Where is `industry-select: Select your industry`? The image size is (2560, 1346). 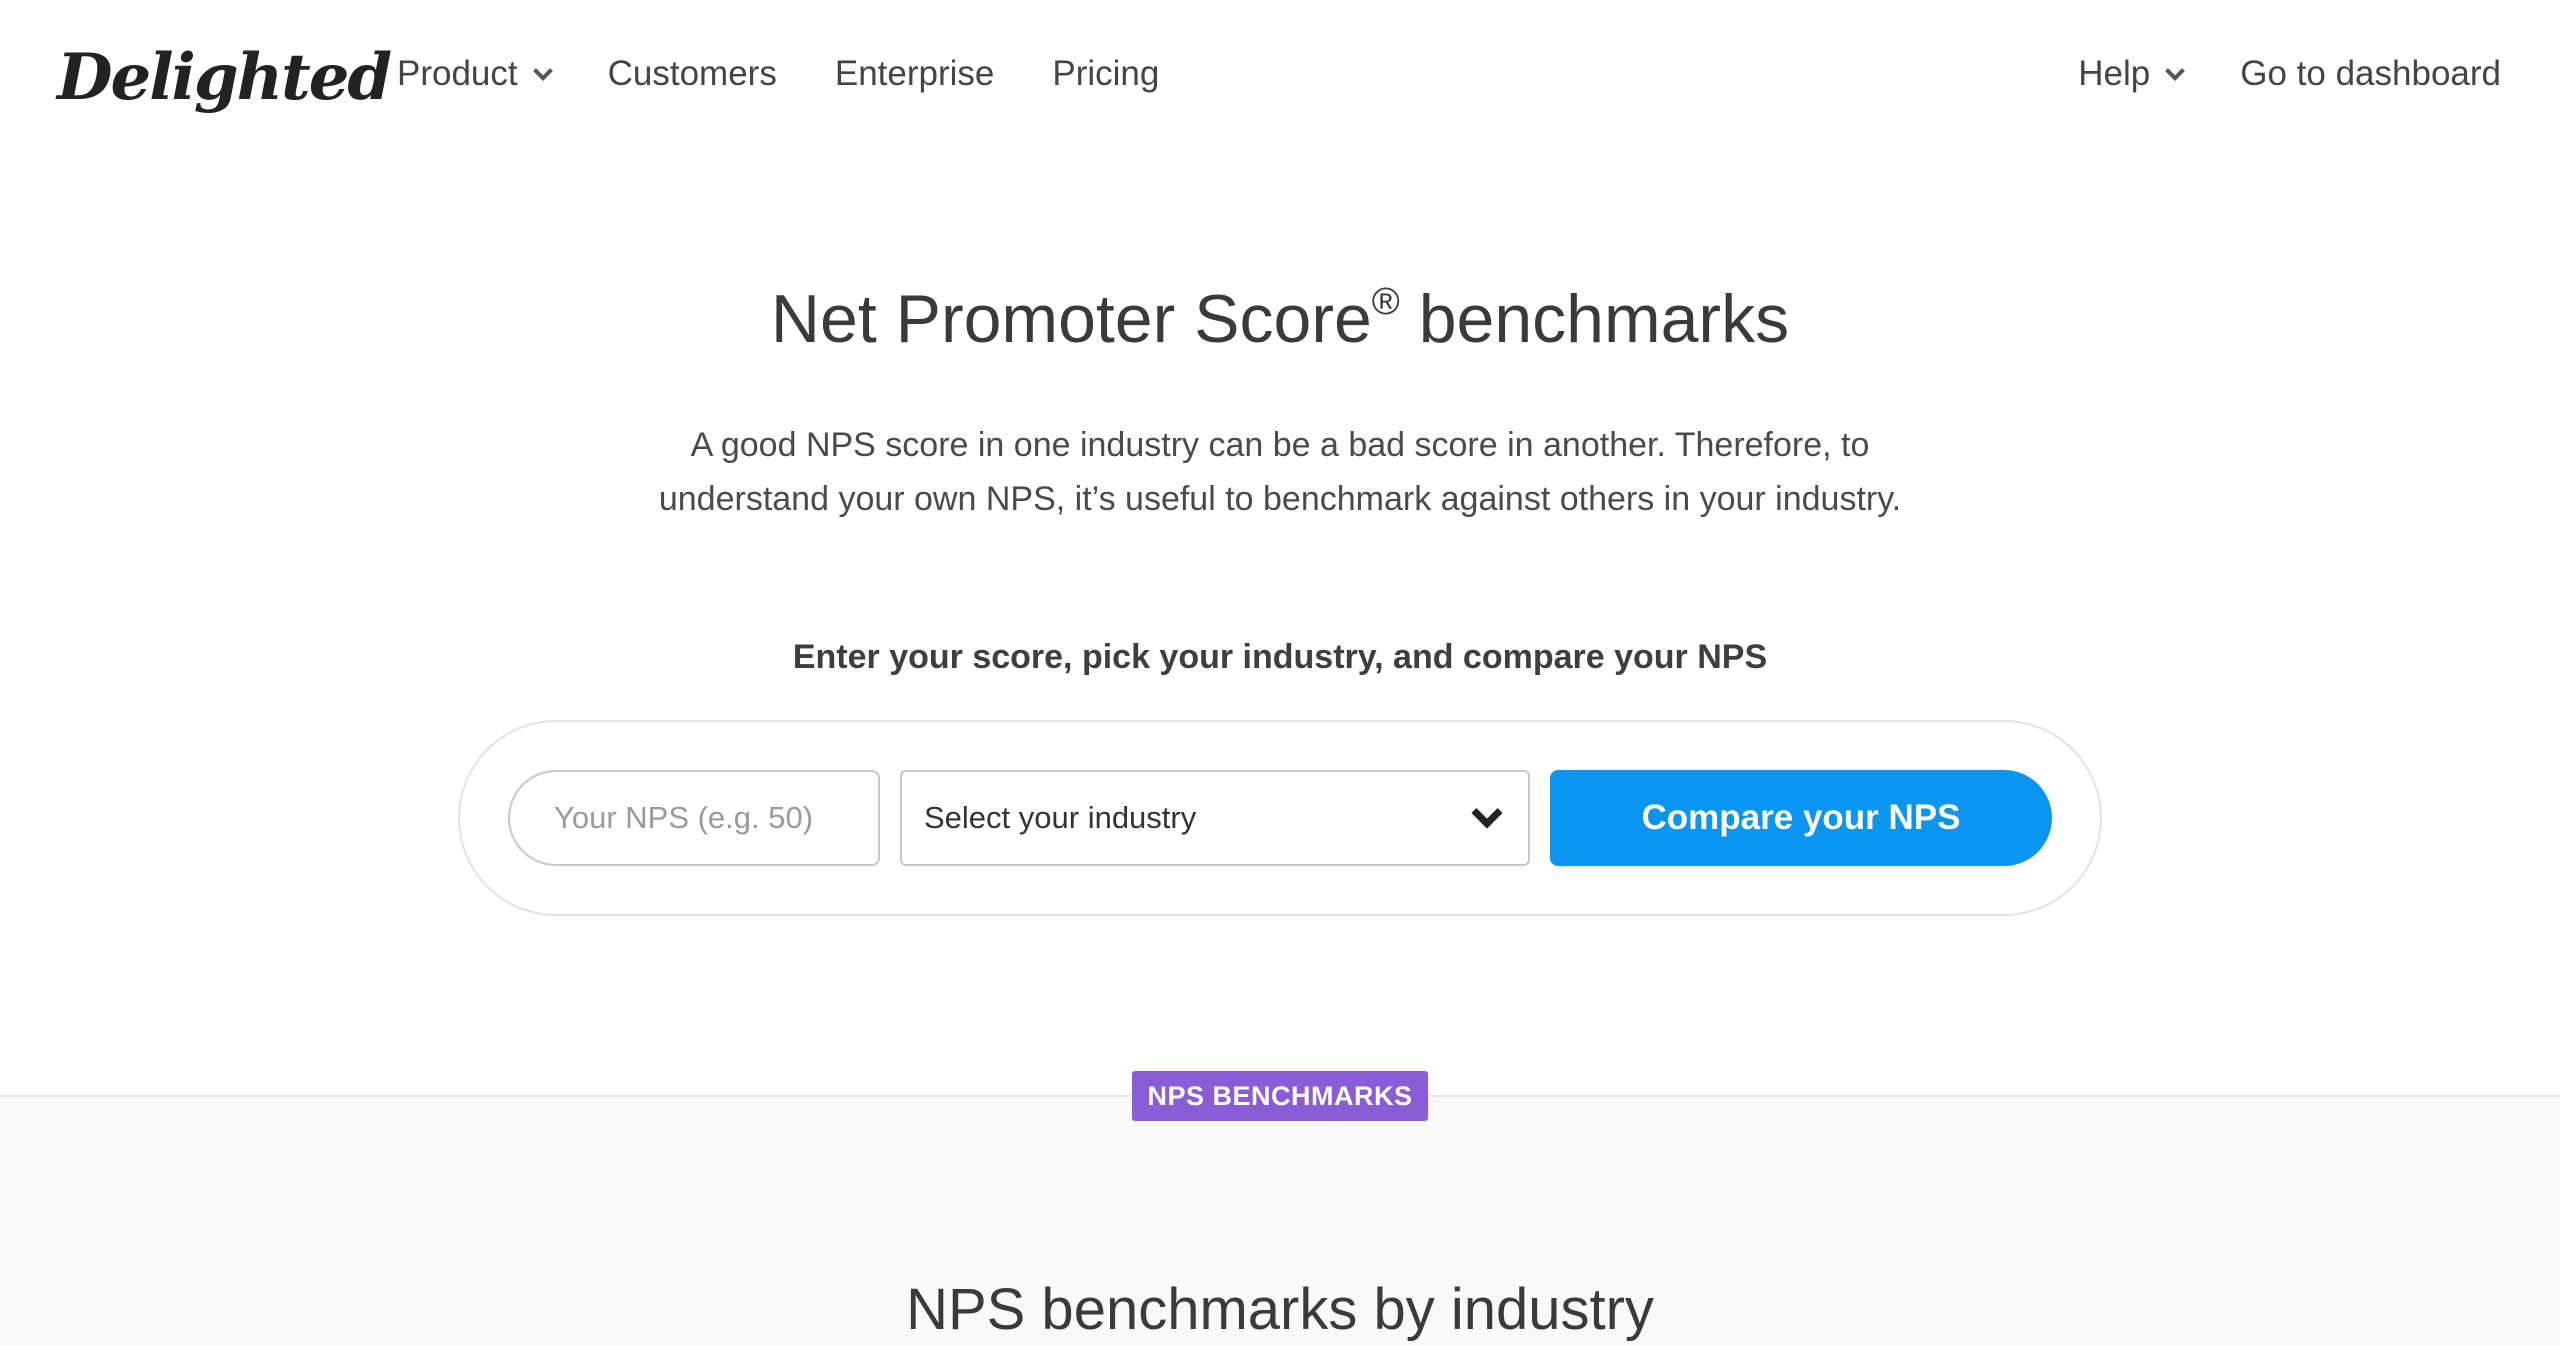
industry-select: Select your industry is located at coordinates (1215, 818).